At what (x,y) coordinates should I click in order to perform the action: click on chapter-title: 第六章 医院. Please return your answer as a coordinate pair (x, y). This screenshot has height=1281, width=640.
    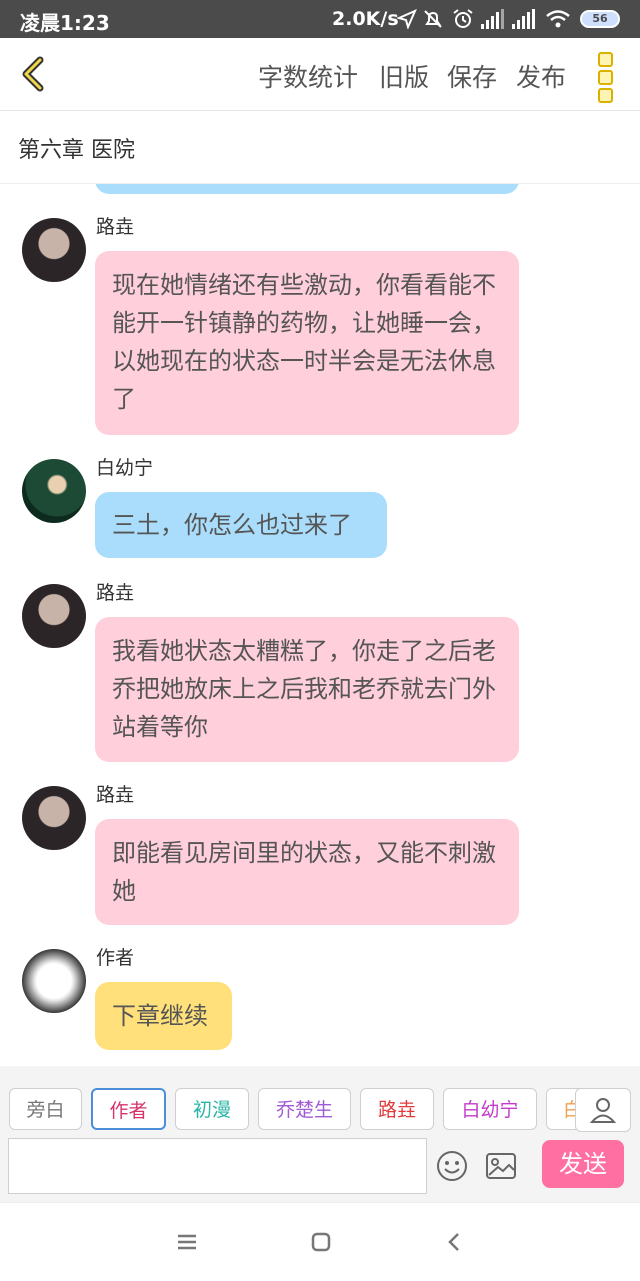
    Looking at the image, I should click on (76, 150).